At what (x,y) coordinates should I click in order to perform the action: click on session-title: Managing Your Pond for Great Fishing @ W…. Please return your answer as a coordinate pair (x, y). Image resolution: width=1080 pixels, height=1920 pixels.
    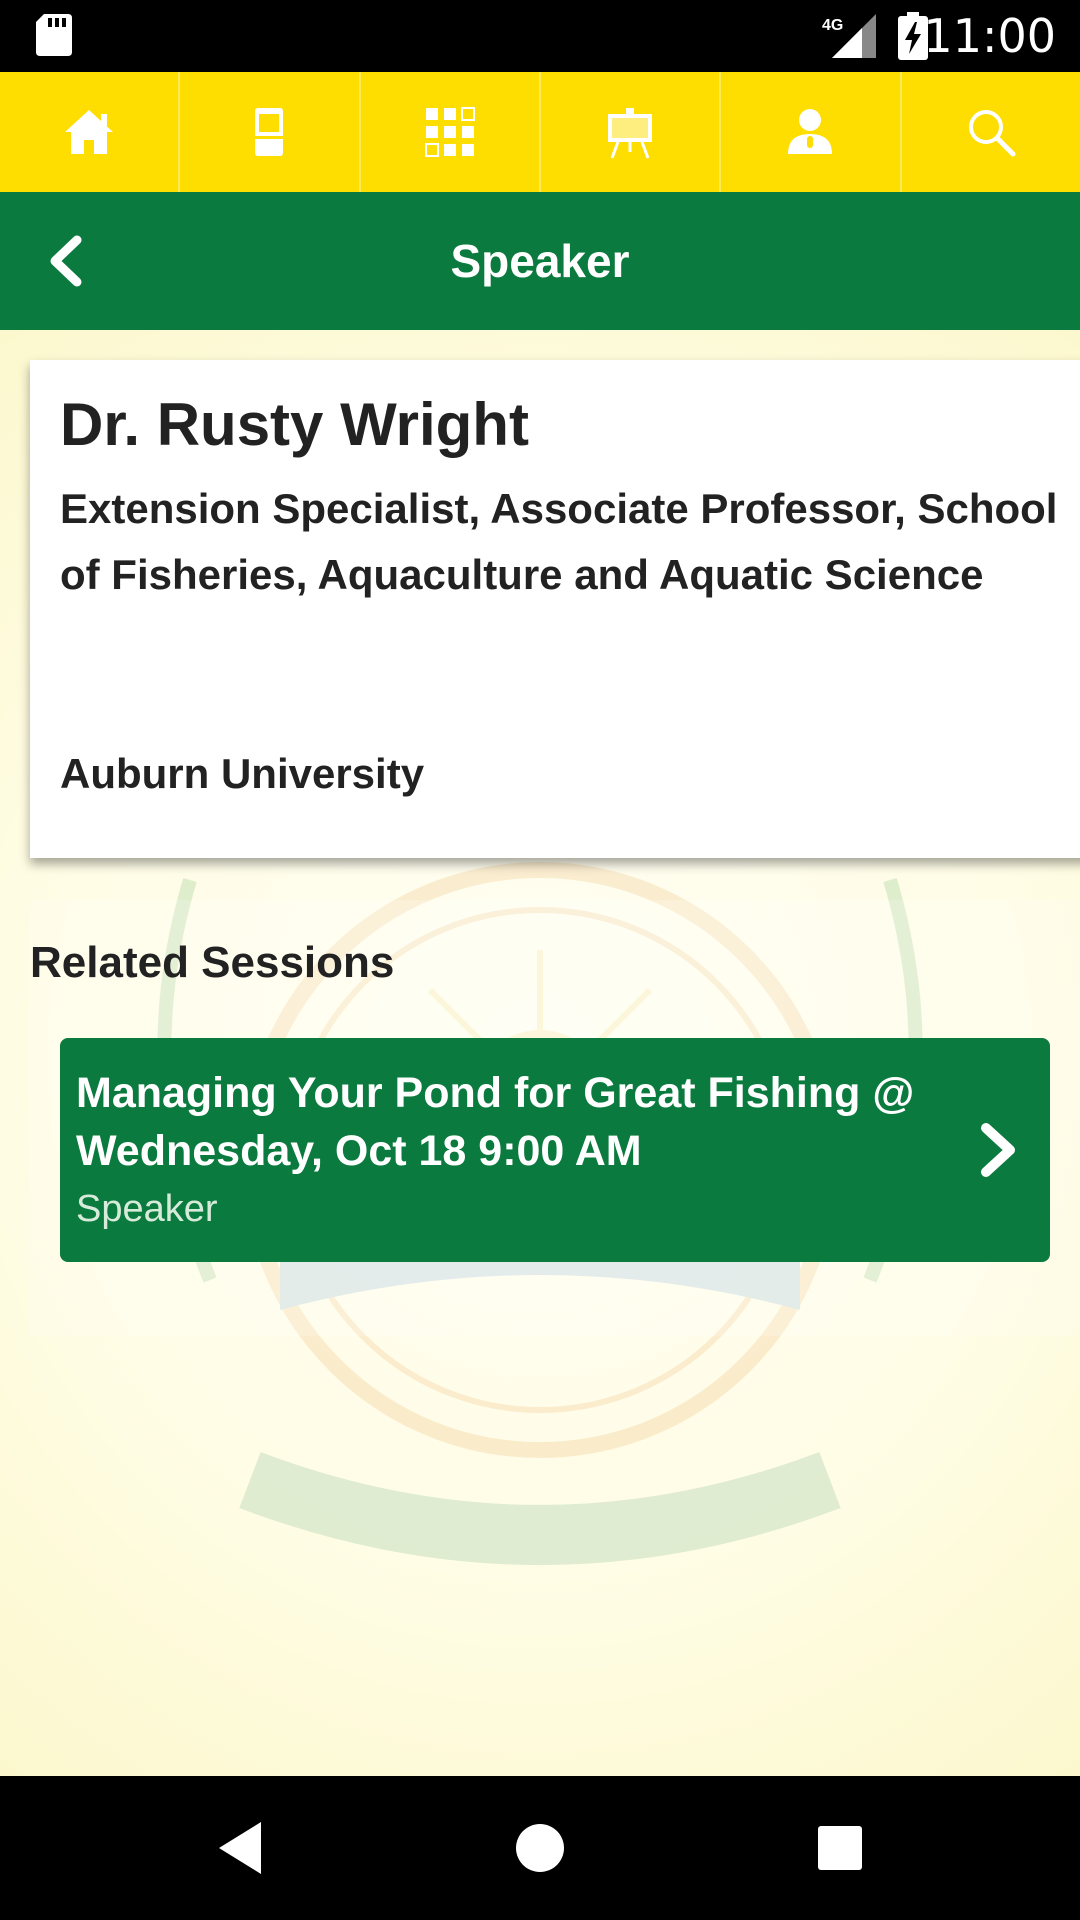
    Looking at the image, I should click on (495, 1122).